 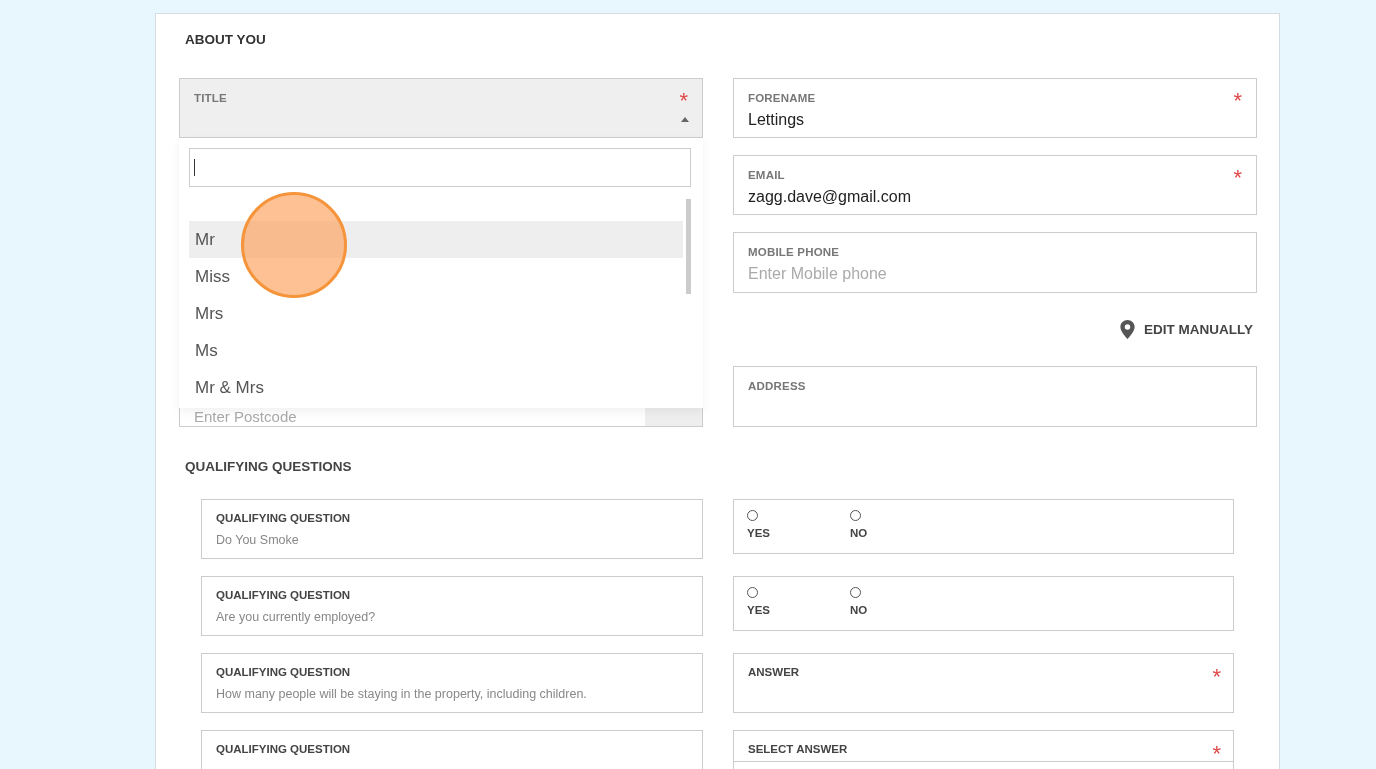 I want to click on text-field: EMAIL * zagg.dave@gmail.com, so click(x=995, y=185).